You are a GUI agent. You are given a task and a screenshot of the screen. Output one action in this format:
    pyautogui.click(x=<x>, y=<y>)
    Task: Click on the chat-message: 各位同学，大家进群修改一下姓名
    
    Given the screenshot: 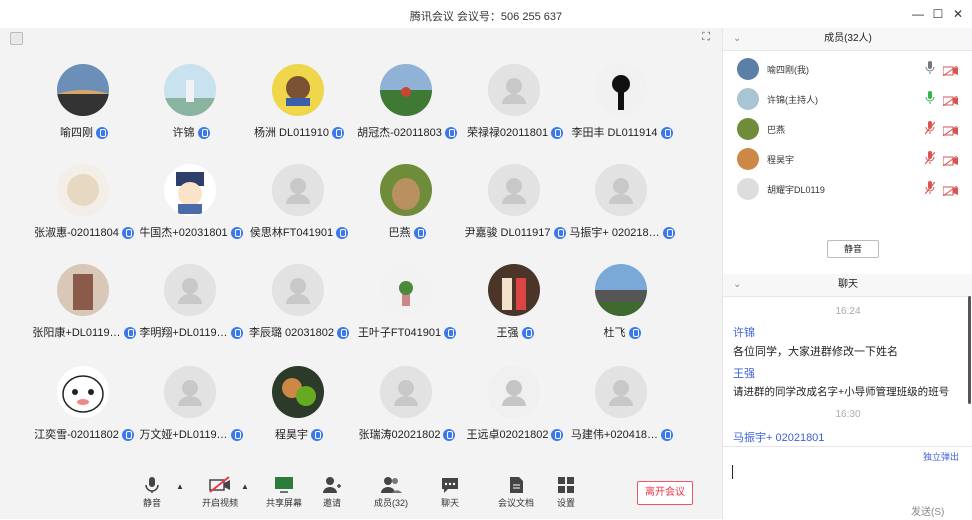 What is the action you would take?
    pyautogui.click(x=815, y=352)
    